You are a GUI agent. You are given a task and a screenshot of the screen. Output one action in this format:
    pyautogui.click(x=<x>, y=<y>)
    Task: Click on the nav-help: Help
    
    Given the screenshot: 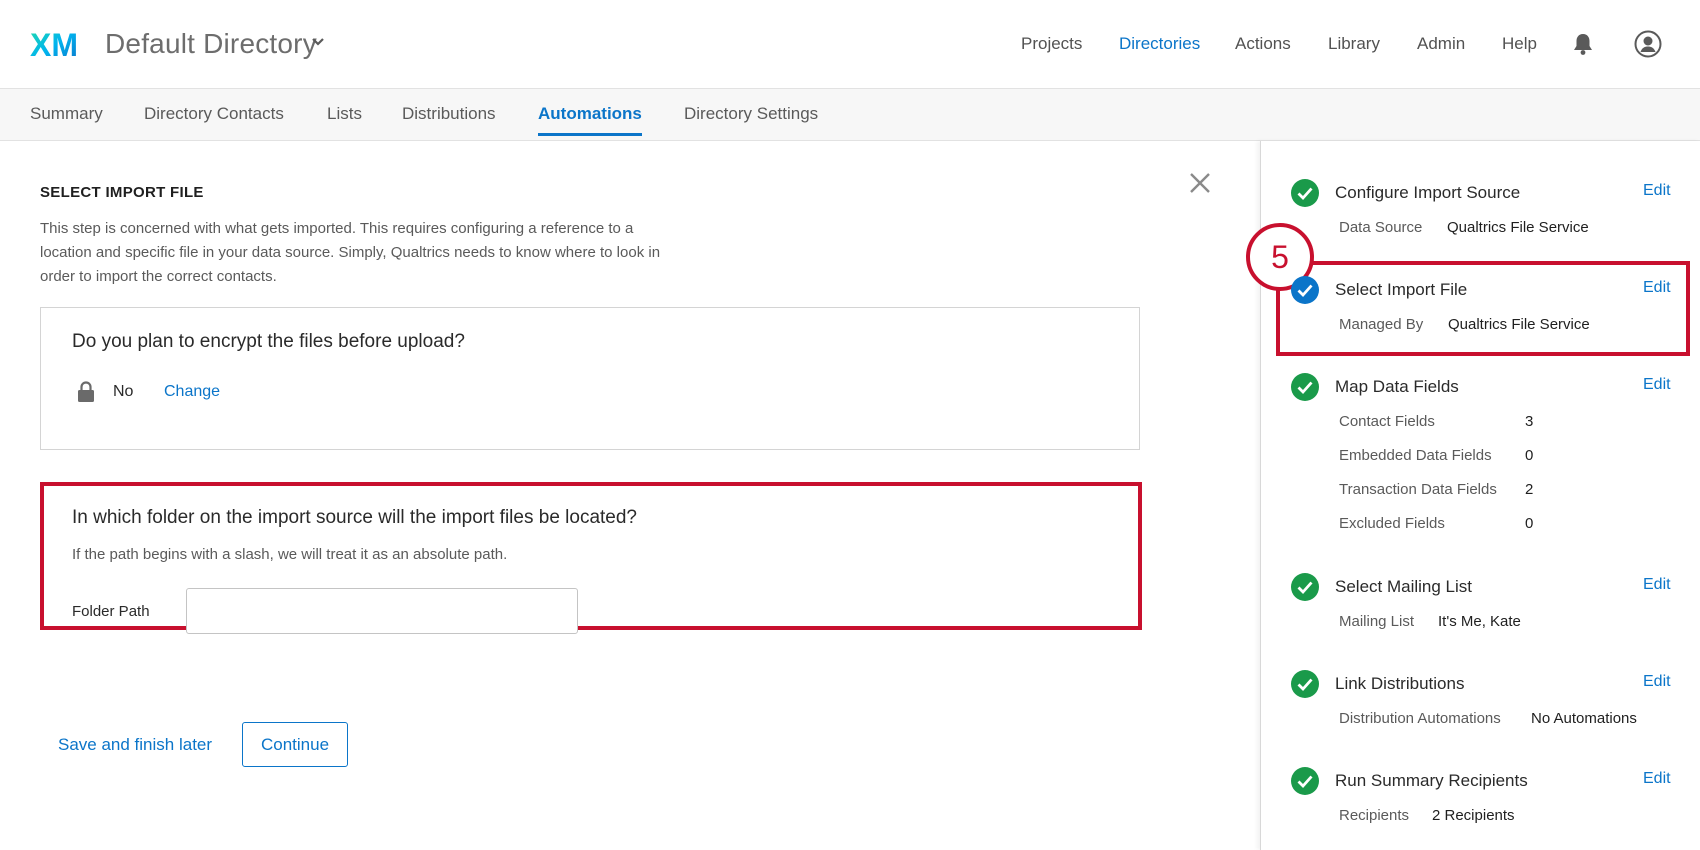 What is the action you would take?
    pyautogui.click(x=1519, y=44)
    